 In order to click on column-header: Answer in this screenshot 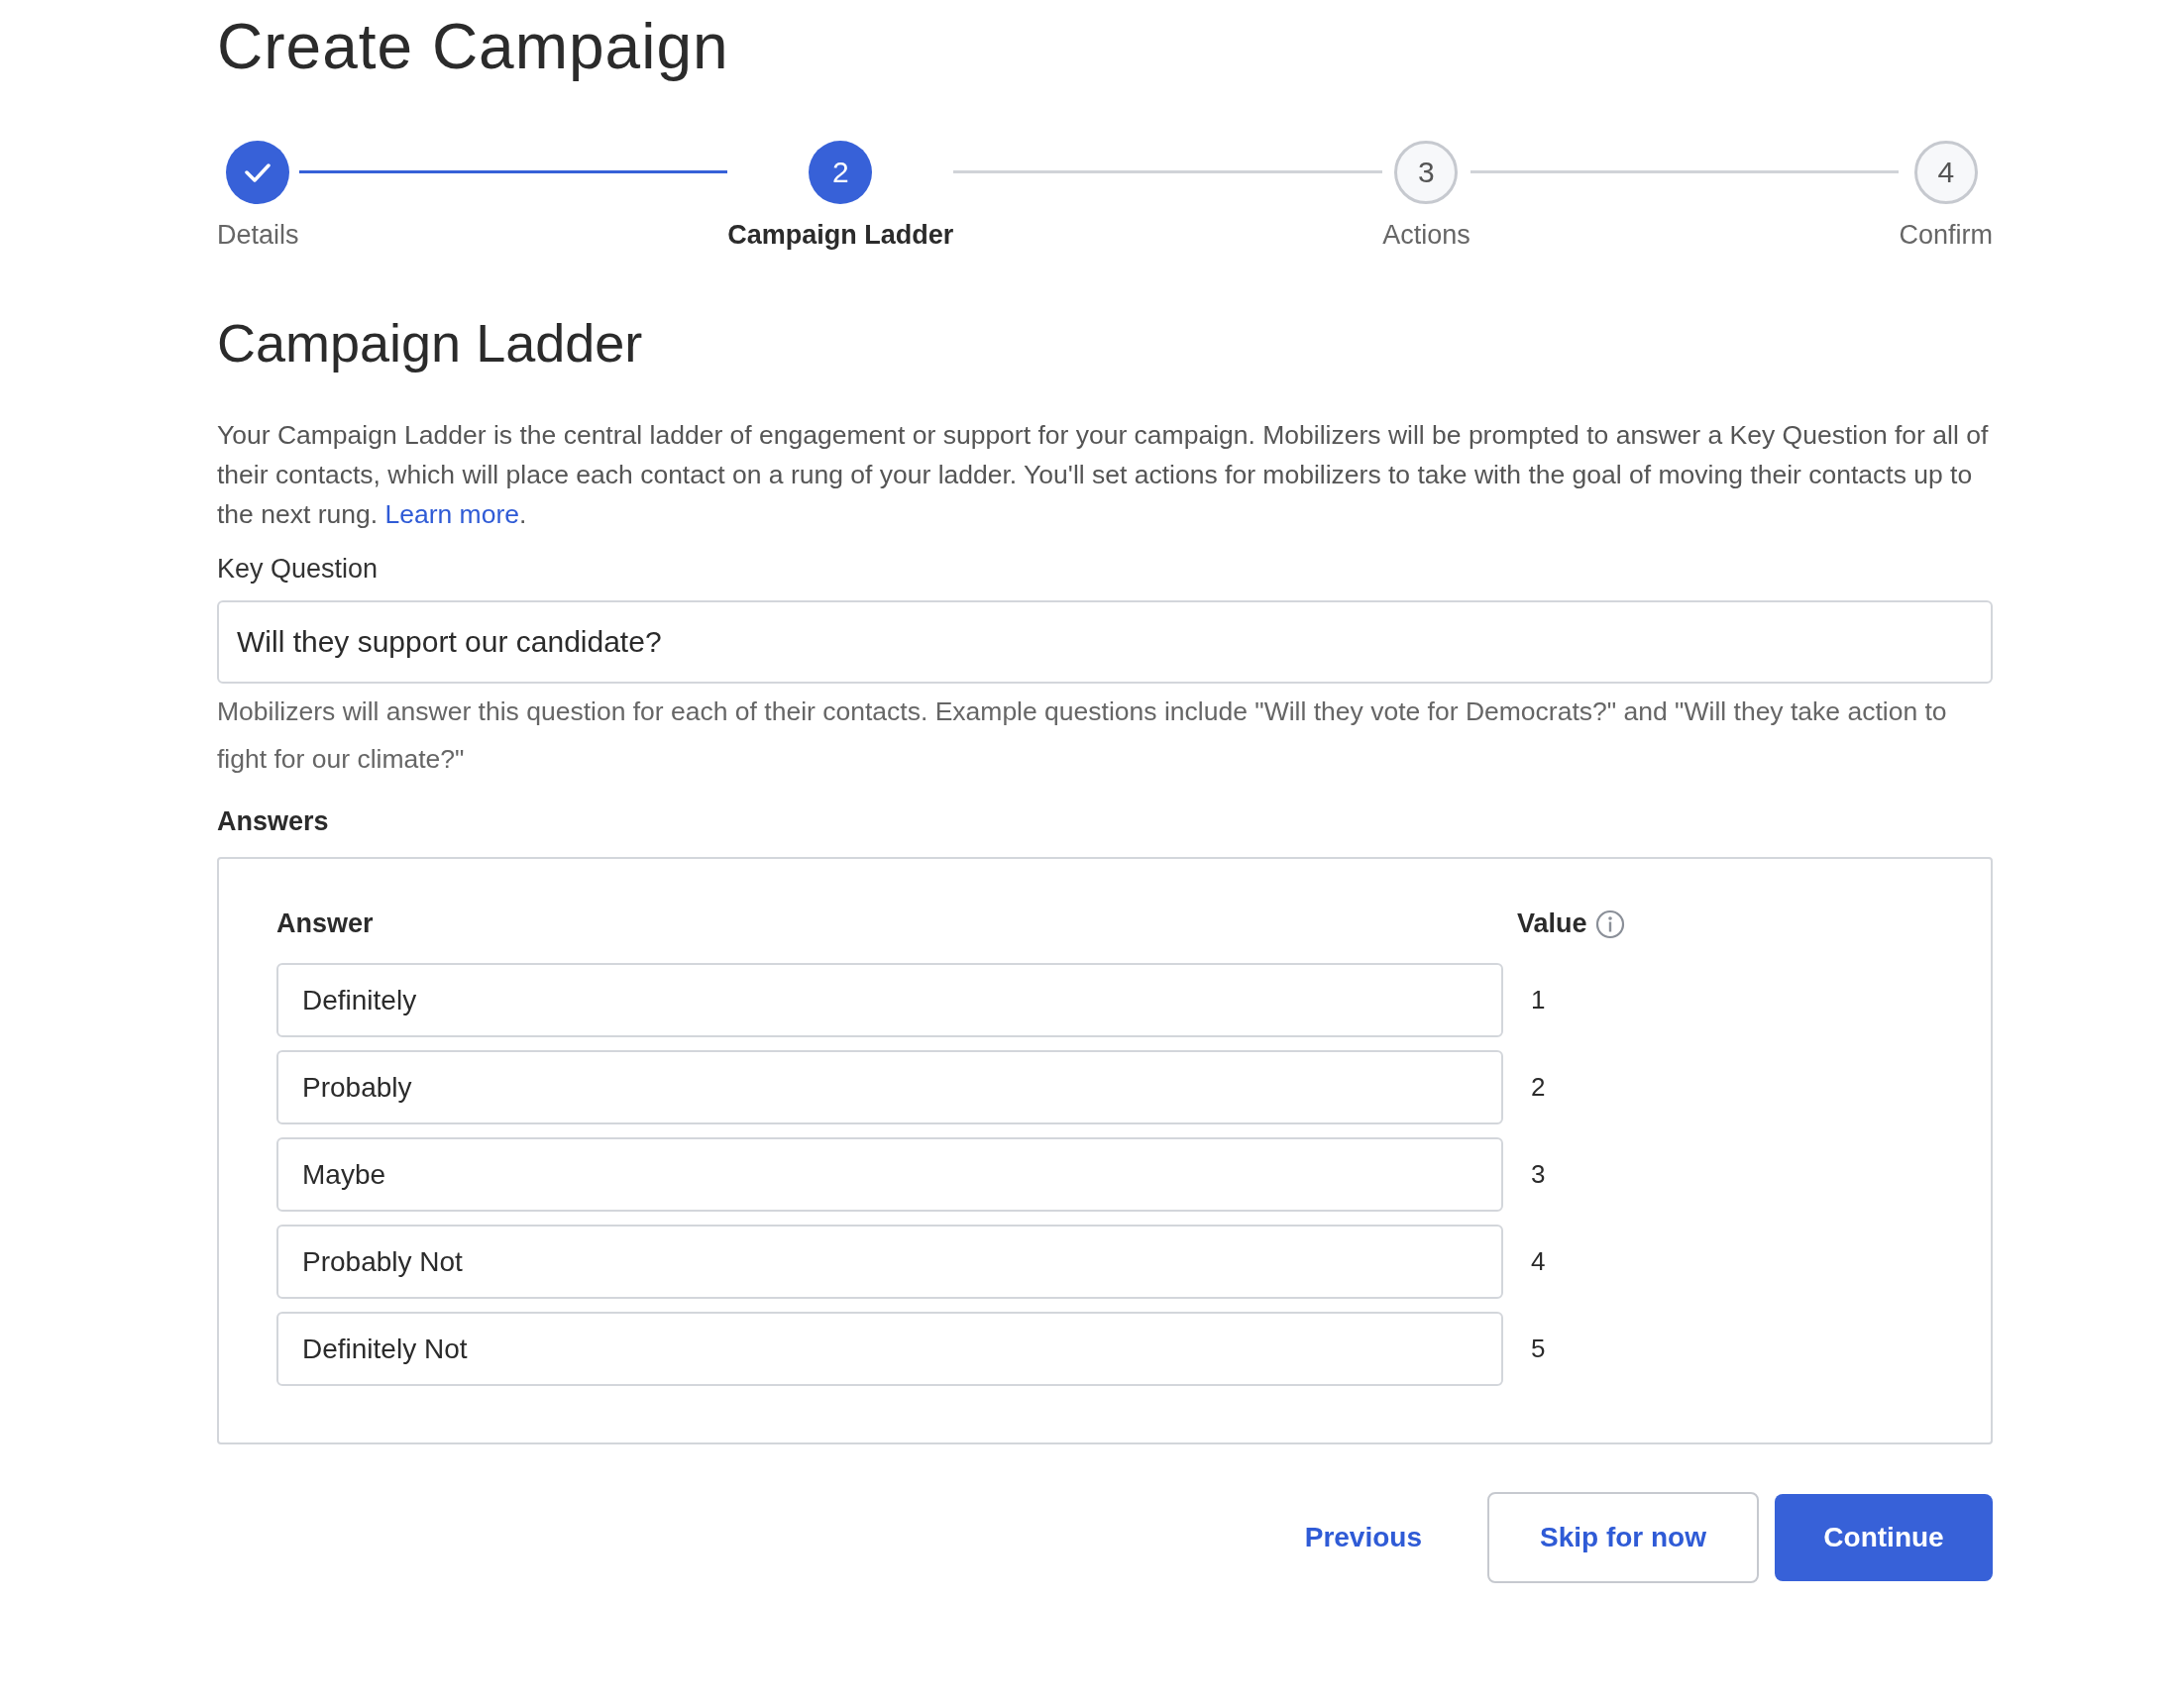, I will do `click(325, 923)`.